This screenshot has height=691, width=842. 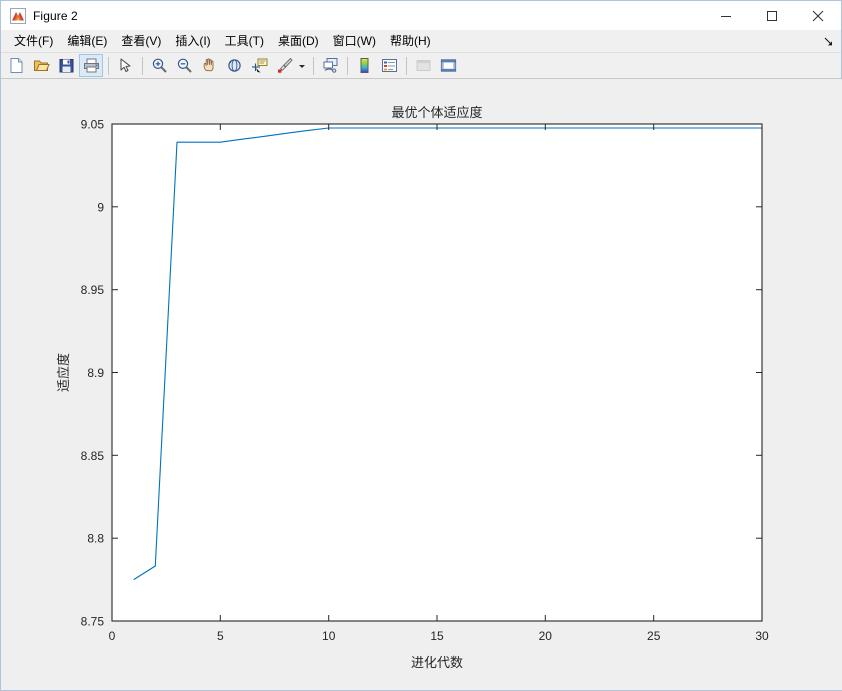 What do you see at coordinates (125, 65) in the screenshot?
I see `edit-plot-pointer-icon` at bounding box center [125, 65].